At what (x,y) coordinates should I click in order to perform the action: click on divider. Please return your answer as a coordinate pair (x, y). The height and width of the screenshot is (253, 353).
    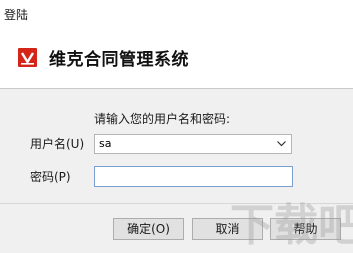
    Looking at the image, I should click on (176, 203).